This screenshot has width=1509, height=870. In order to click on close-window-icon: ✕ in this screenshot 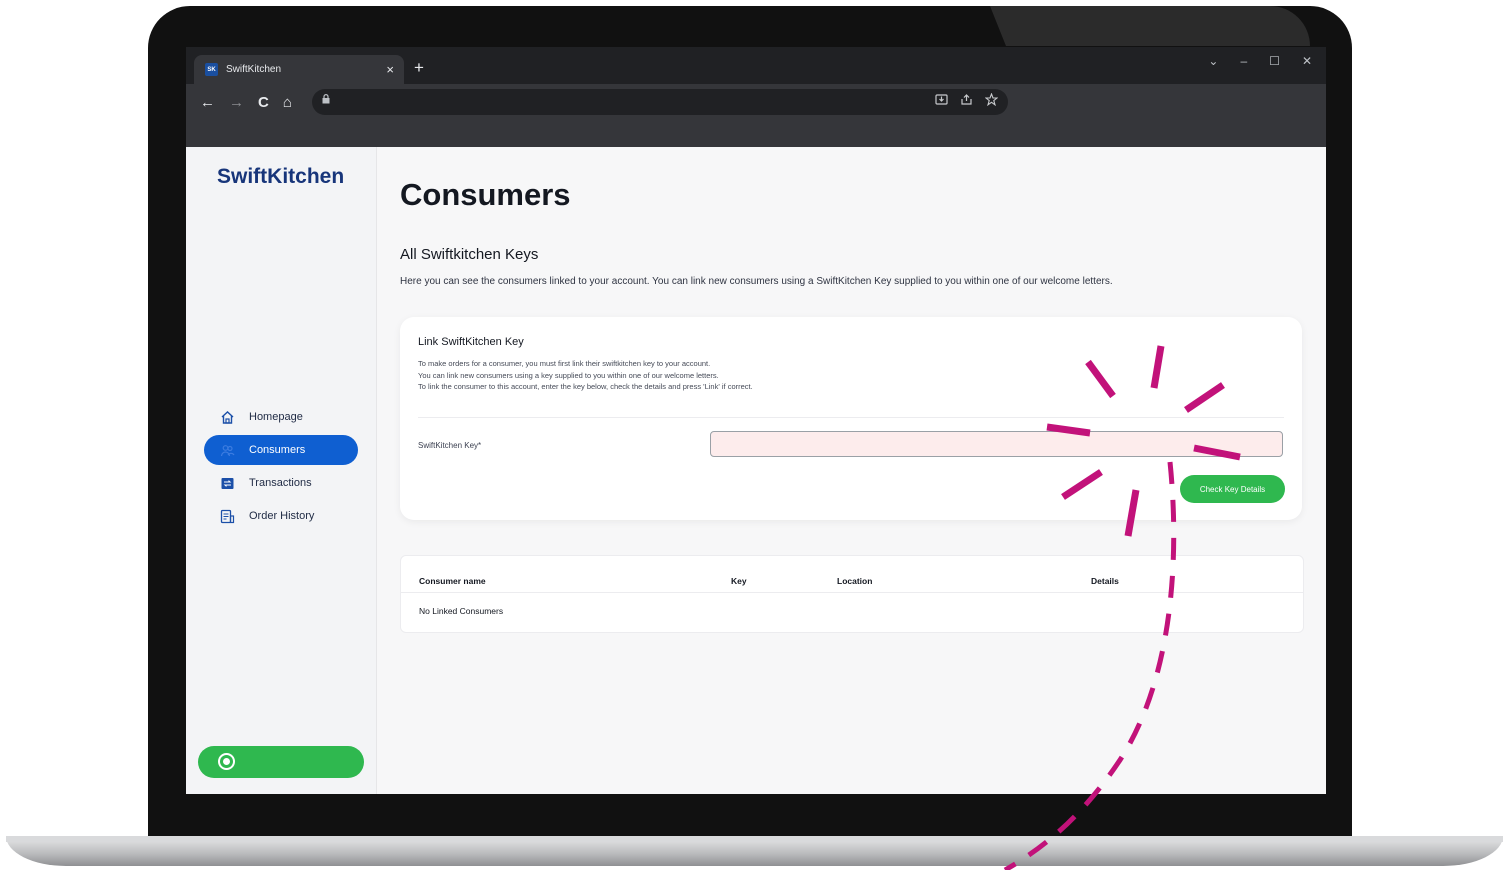, I will do `click(1307, 61)`.